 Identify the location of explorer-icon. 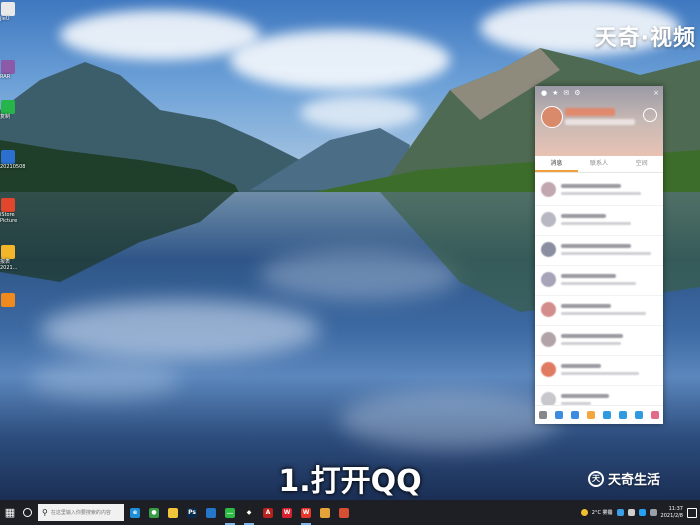
(173, 512).